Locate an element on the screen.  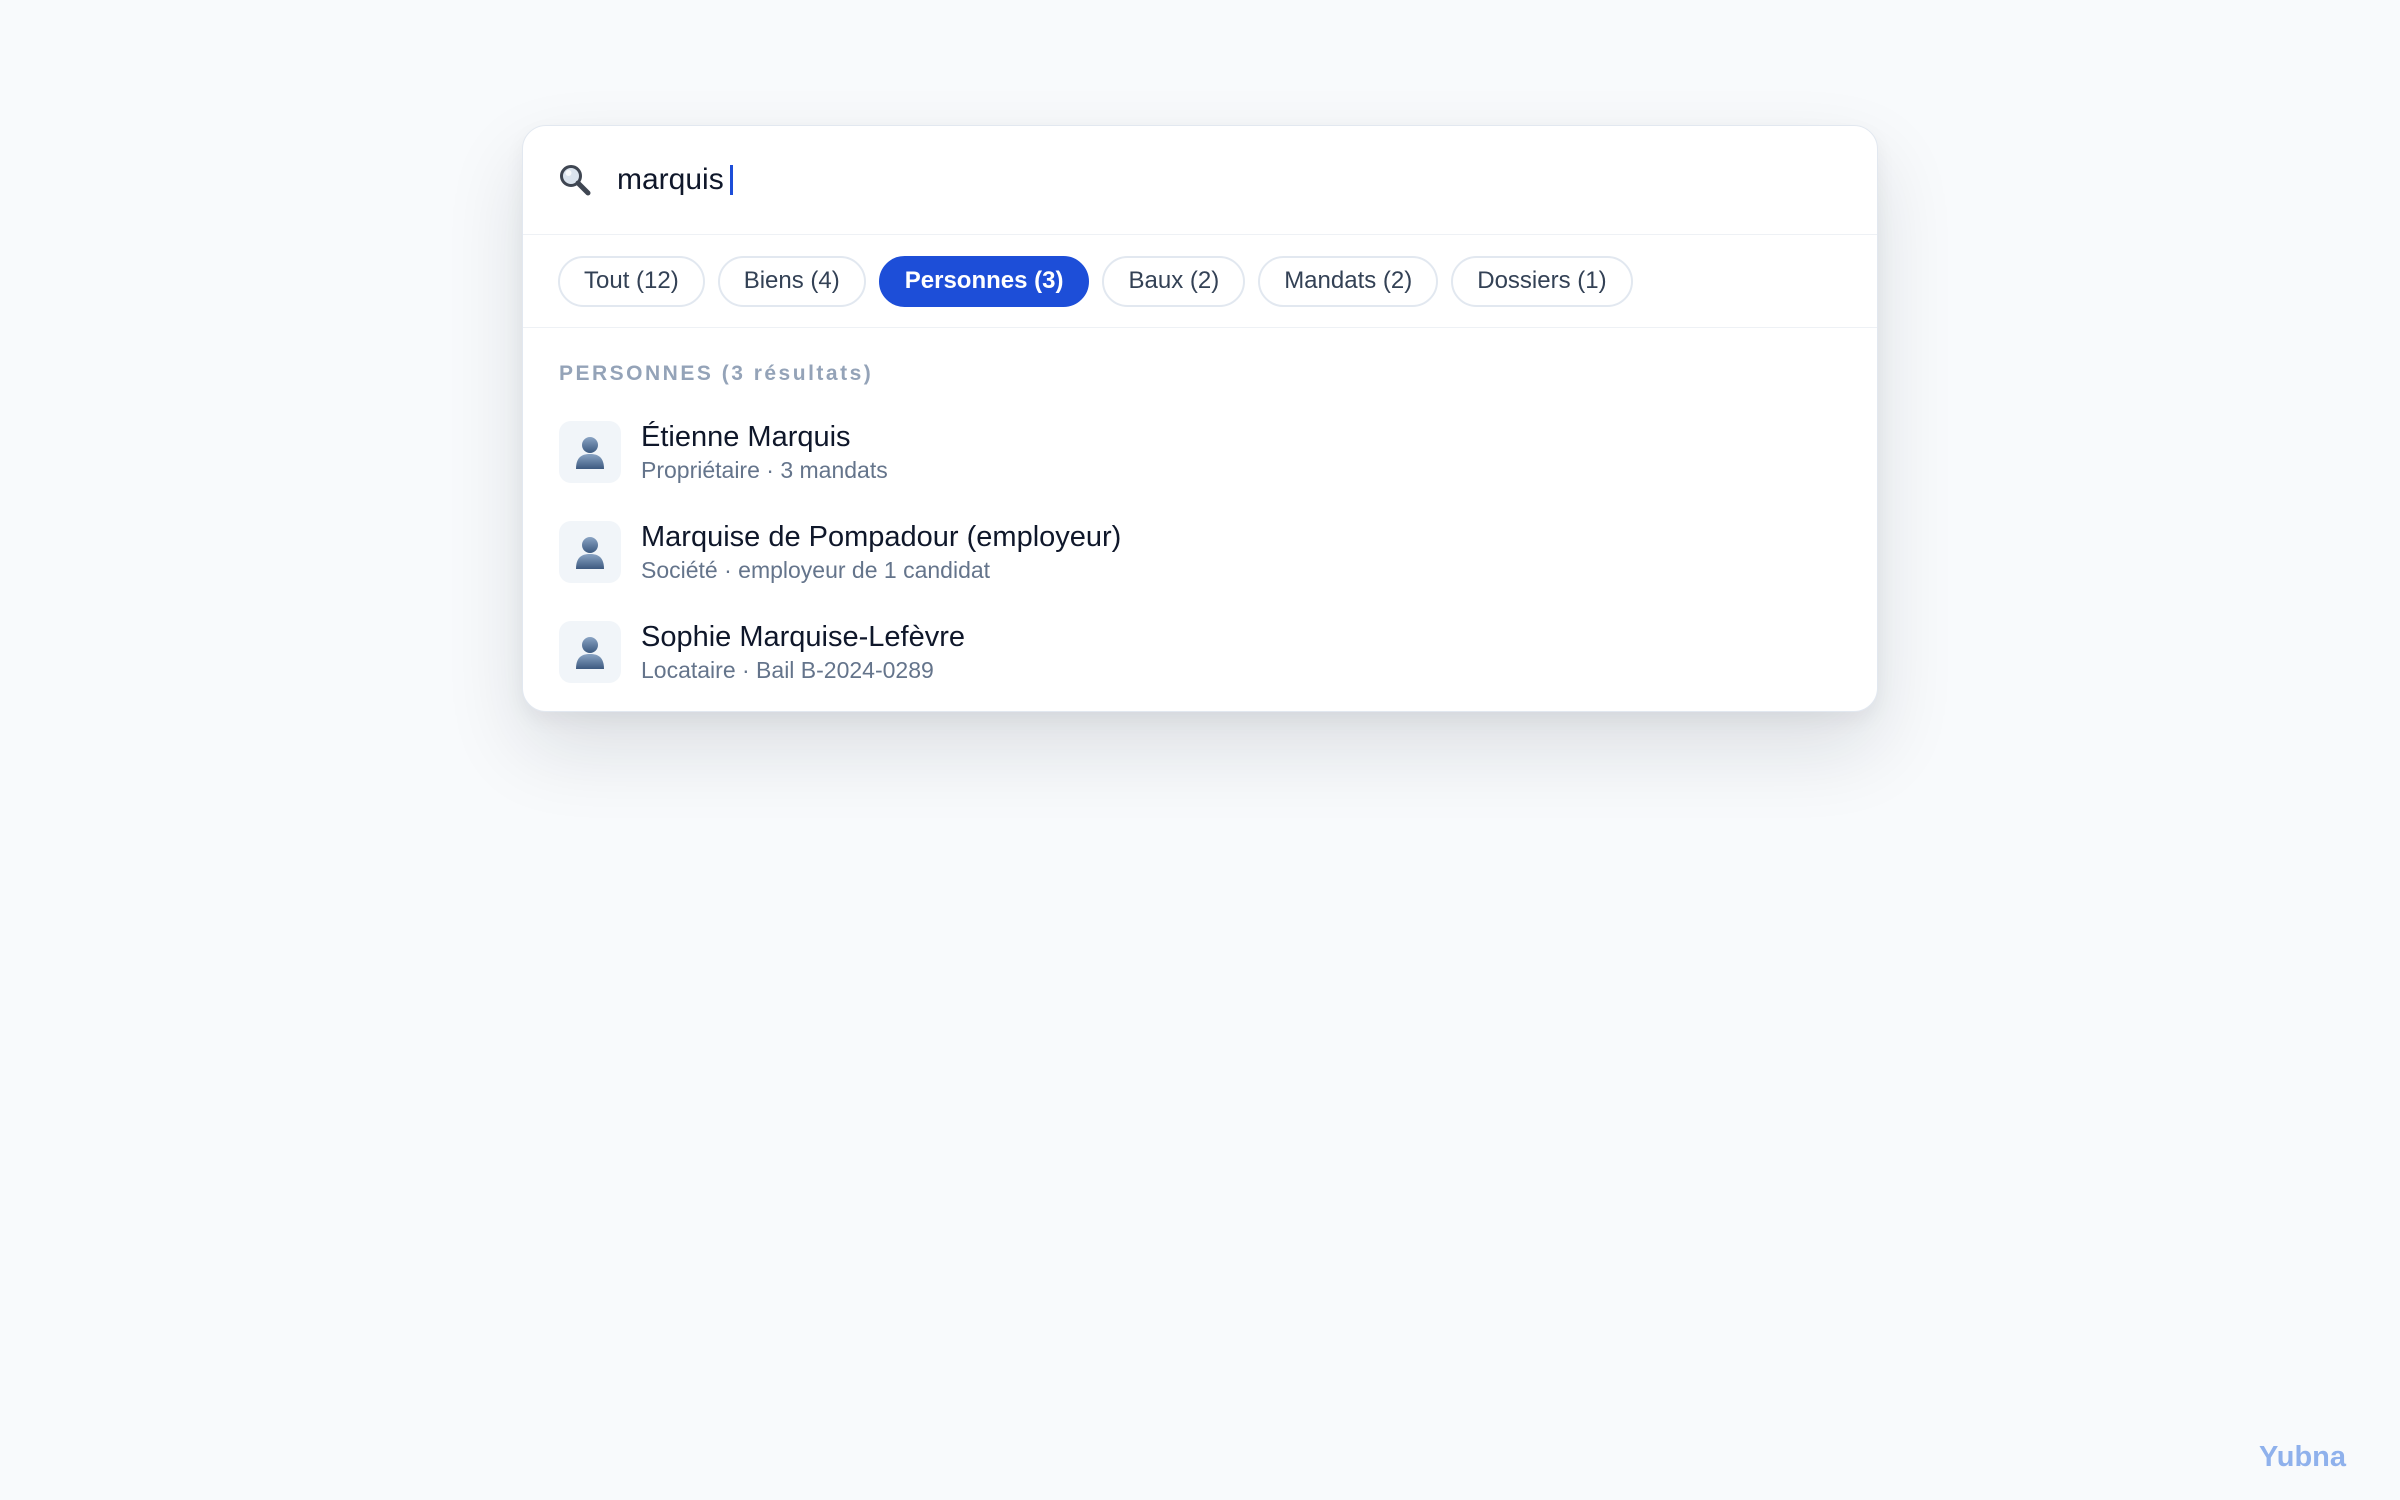
result-name: Marquise de Pompadour (employeur) is located at coordinates (881, 536).